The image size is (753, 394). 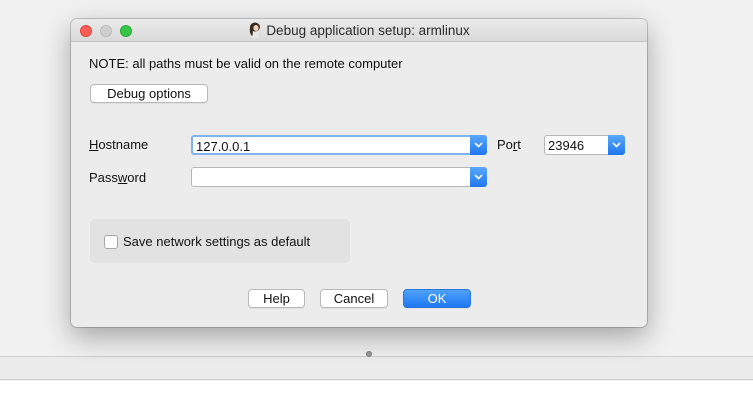 I want to click on save-settings-group: Save network settings as default, so click(x=220, y=241).